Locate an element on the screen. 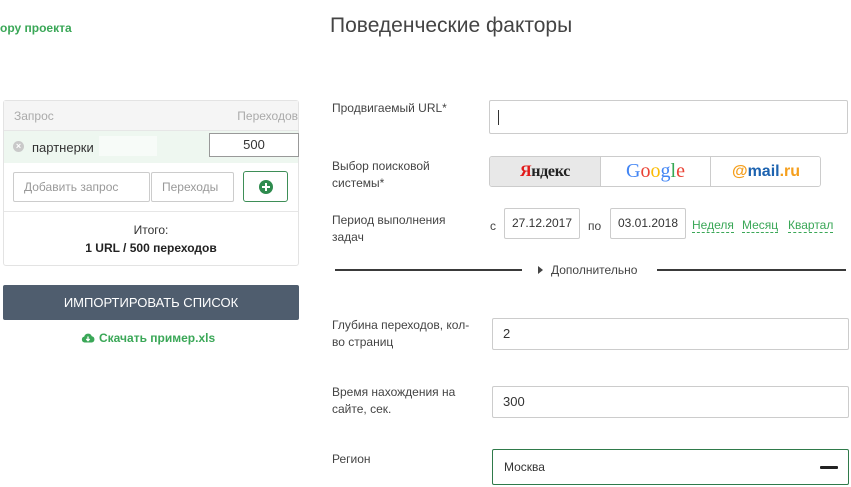 This screenshot has height=487, width=851. query-text: партнерки is located at coordinates (63, 147).